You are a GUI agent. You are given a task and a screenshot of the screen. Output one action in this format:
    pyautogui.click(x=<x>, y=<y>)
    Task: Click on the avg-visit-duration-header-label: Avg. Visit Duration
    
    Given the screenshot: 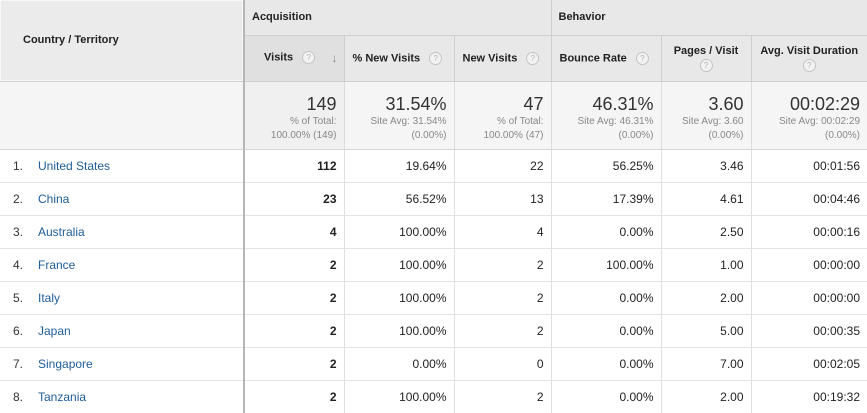 What is the action you would take?
    pyautogui.click(x=809, y=51)
    